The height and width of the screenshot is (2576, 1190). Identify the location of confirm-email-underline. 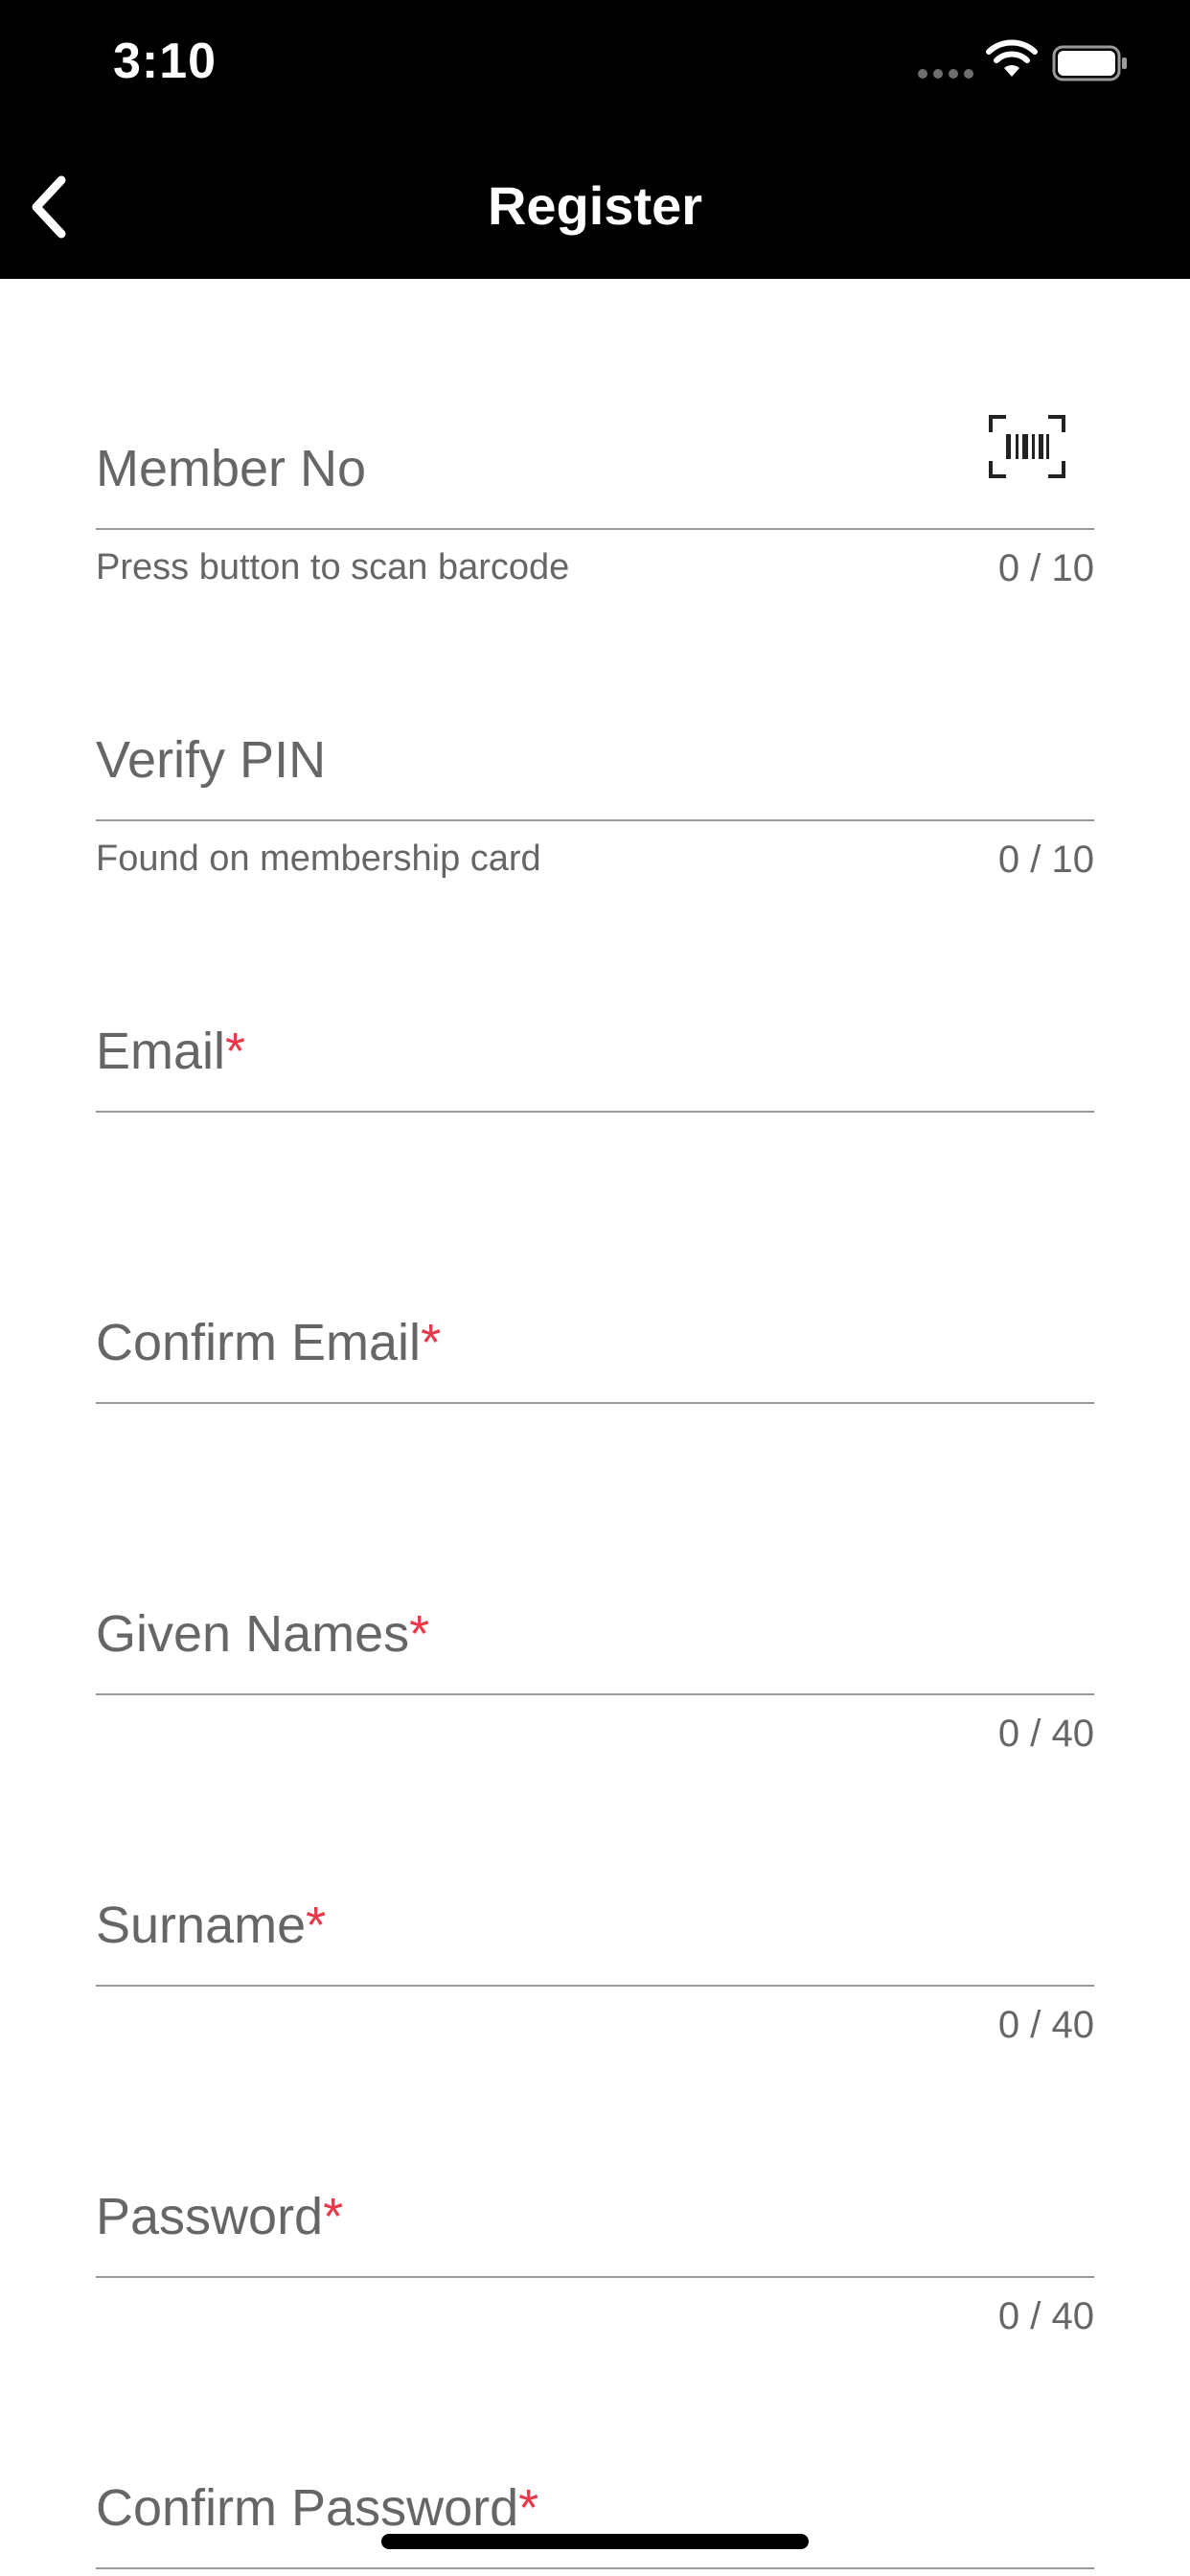
(595, 1403).